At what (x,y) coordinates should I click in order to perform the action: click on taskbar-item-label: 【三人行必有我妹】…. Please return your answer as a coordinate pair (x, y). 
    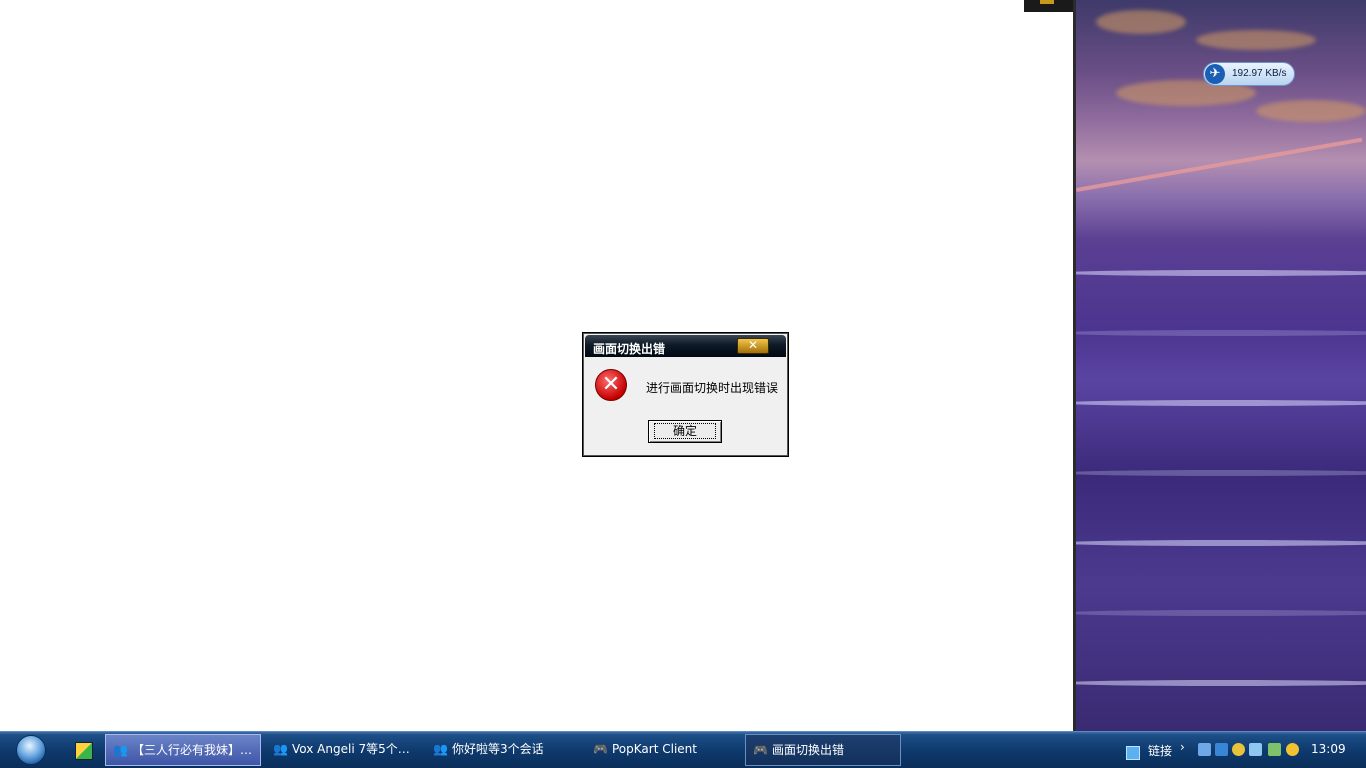
    Looking at the image, I should click on (192, 750).